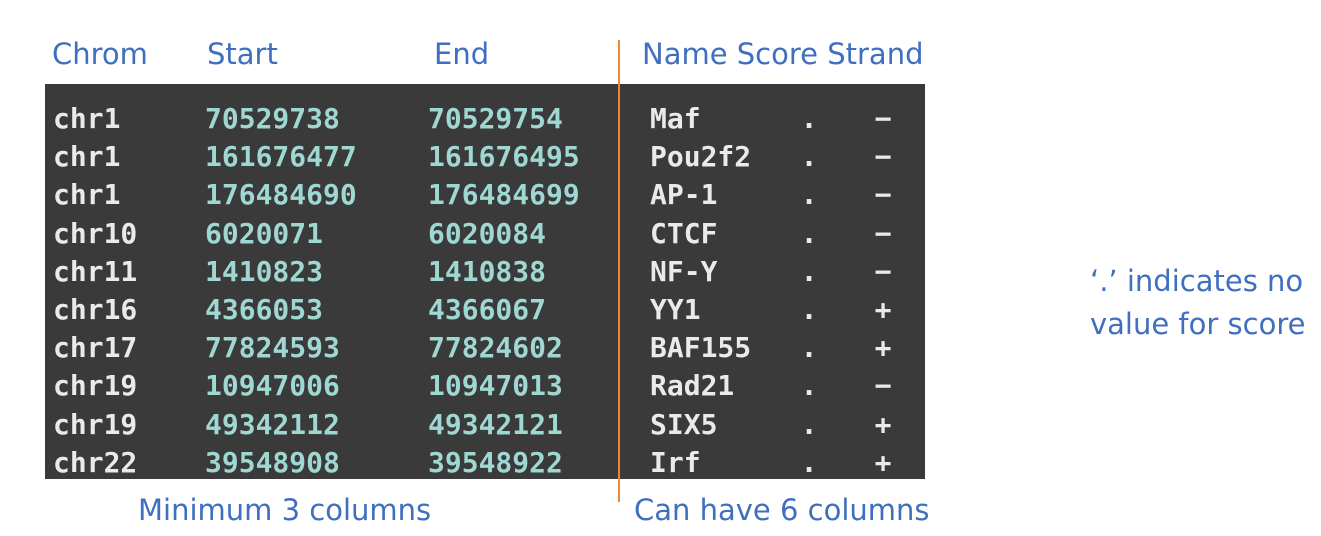  Describe the element at coordinates (495, 462) in the screenshot. I see `end-cell: 39548922` at that location.